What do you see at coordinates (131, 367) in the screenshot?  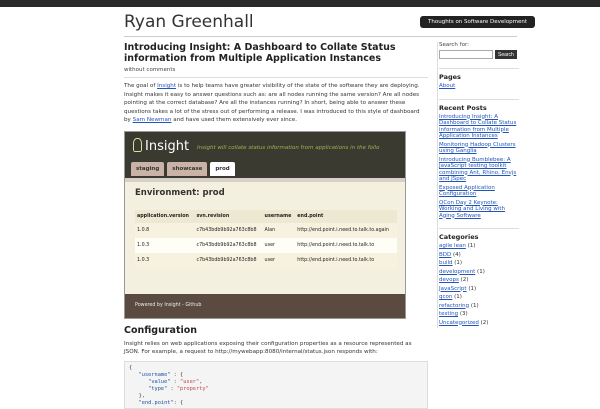 I see `code-line: {` at bounding box center [131, 367].